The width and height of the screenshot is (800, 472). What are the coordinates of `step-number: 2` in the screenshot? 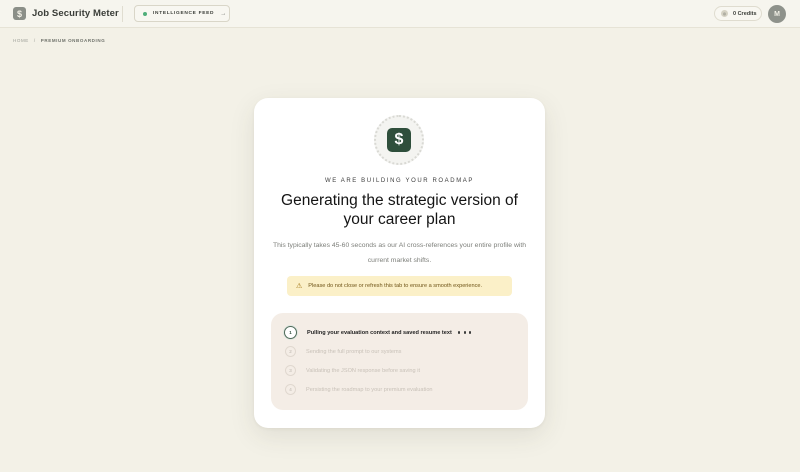 It's located at (290, 351).